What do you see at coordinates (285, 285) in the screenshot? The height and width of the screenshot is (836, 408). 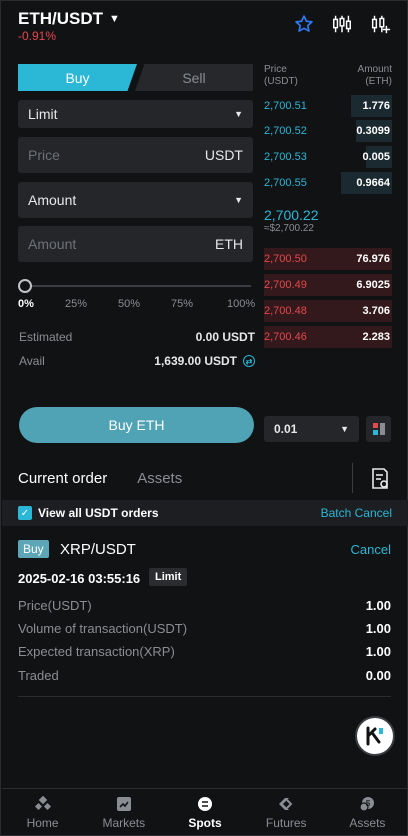 I see `bid-price: 2,700.49` at bounding box center [285, 285].